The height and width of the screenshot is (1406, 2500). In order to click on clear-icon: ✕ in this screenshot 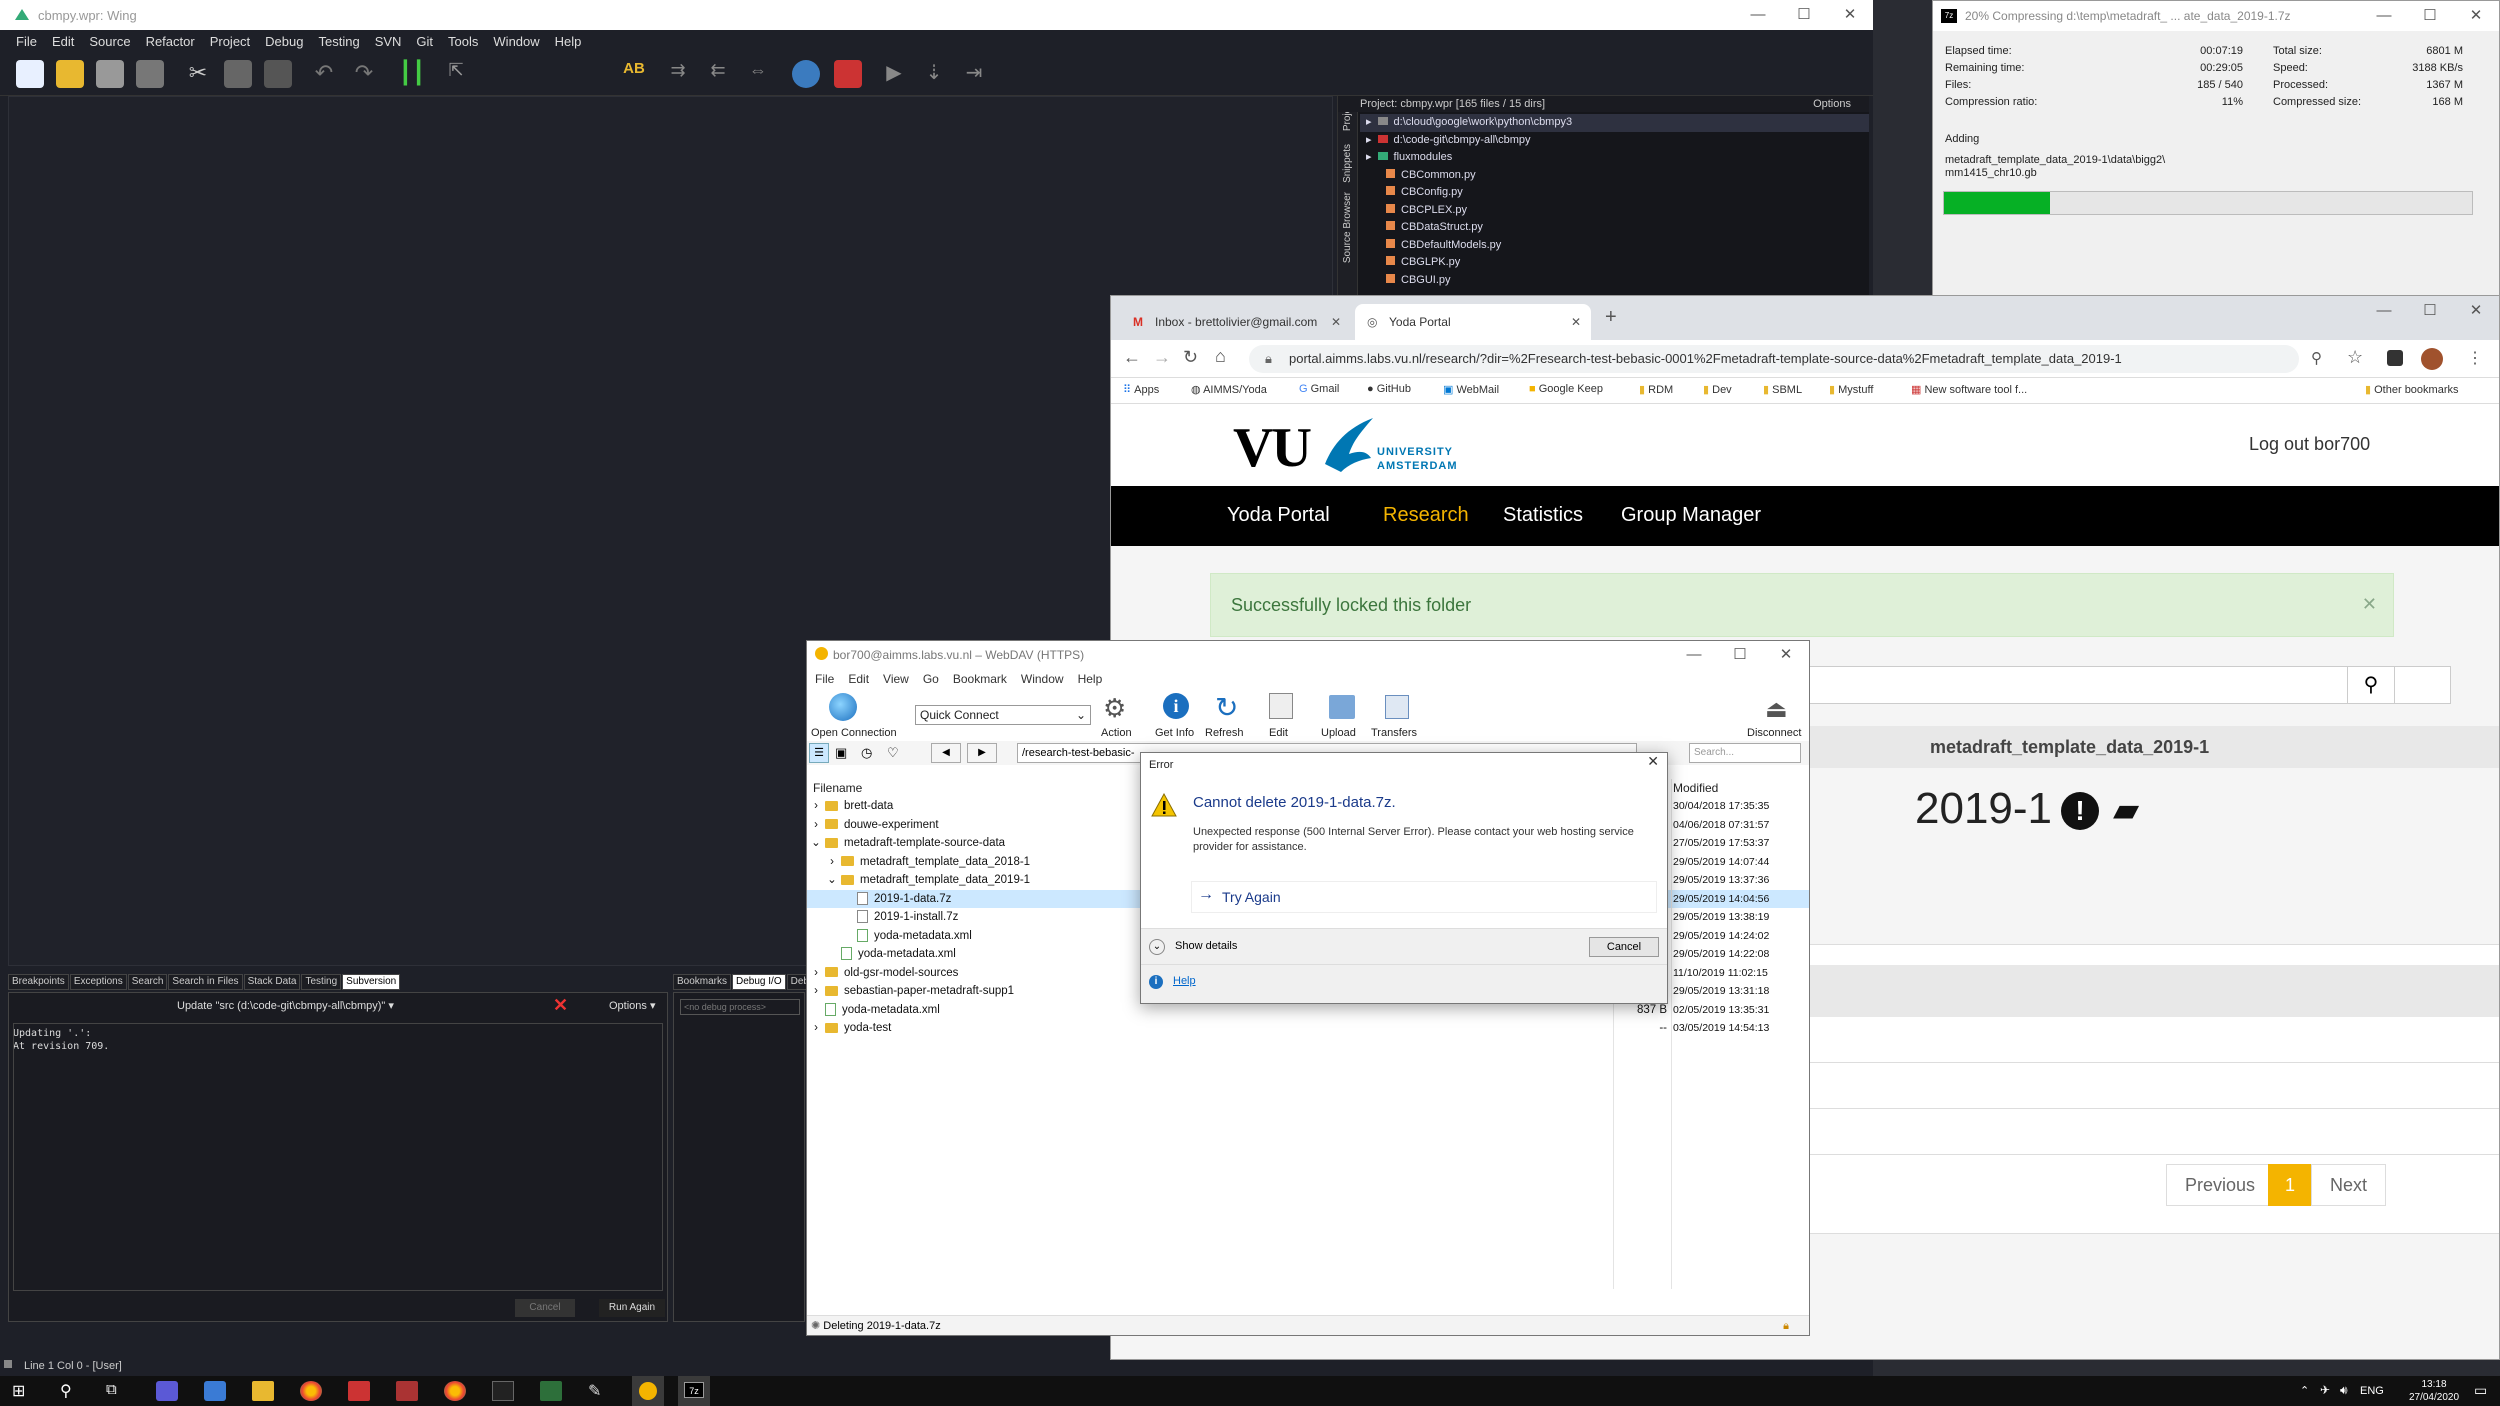, I will do `click(560, 1005)`.